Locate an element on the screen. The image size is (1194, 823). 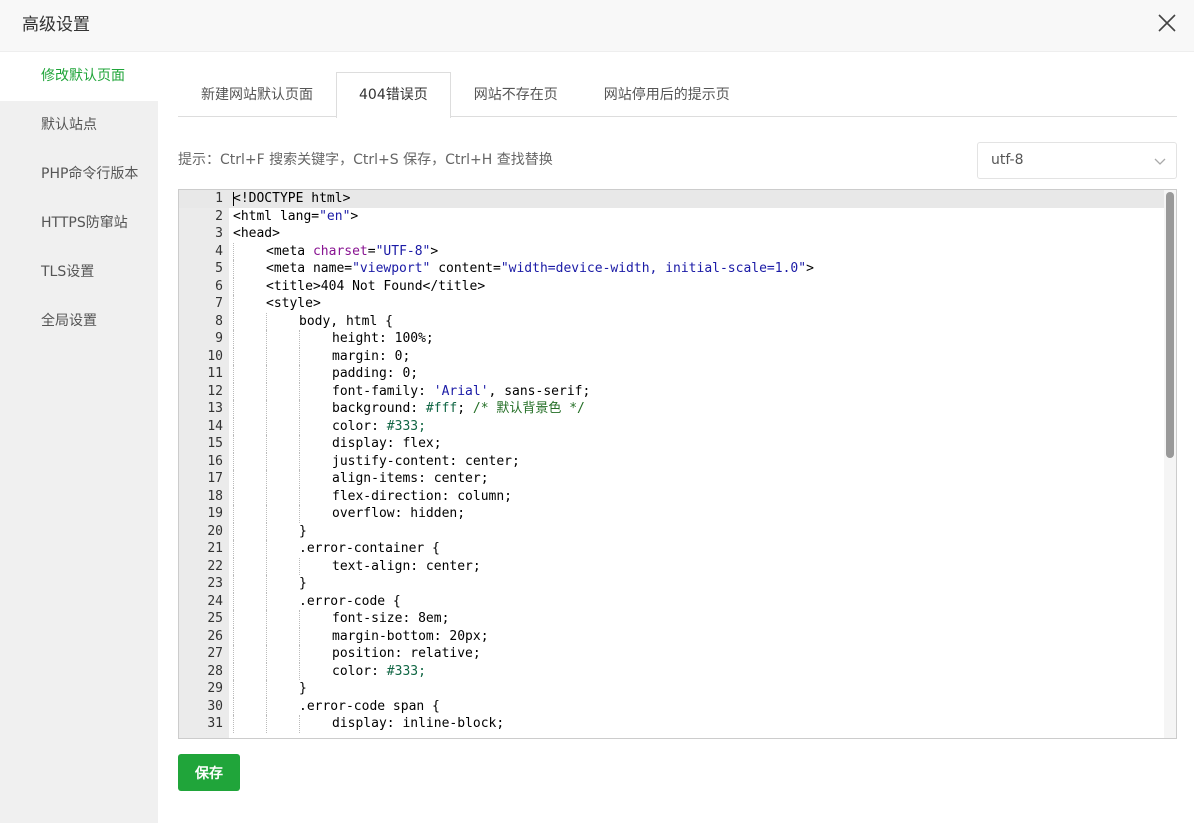
line-number: 24 is located at coordinates (215, 601).